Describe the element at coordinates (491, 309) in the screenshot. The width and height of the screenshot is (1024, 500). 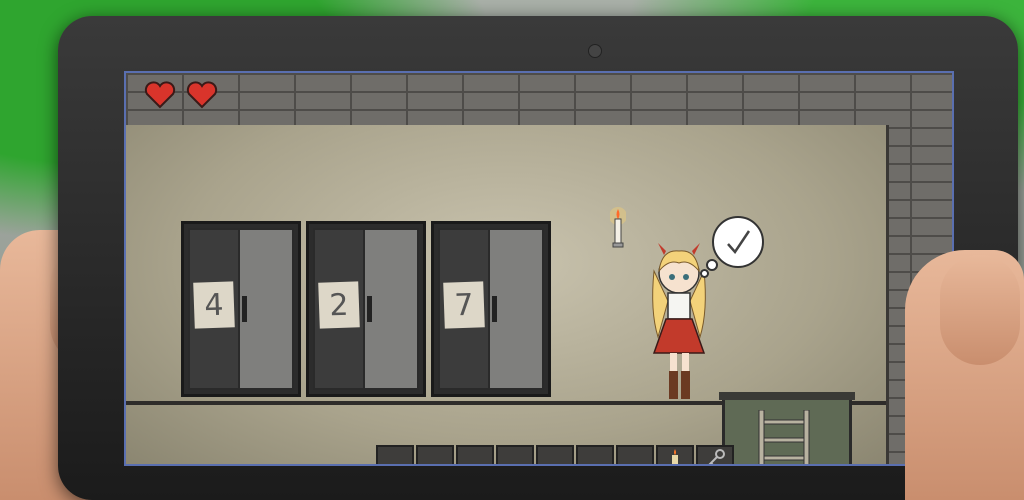
I see `locker-3: 7` at that location.